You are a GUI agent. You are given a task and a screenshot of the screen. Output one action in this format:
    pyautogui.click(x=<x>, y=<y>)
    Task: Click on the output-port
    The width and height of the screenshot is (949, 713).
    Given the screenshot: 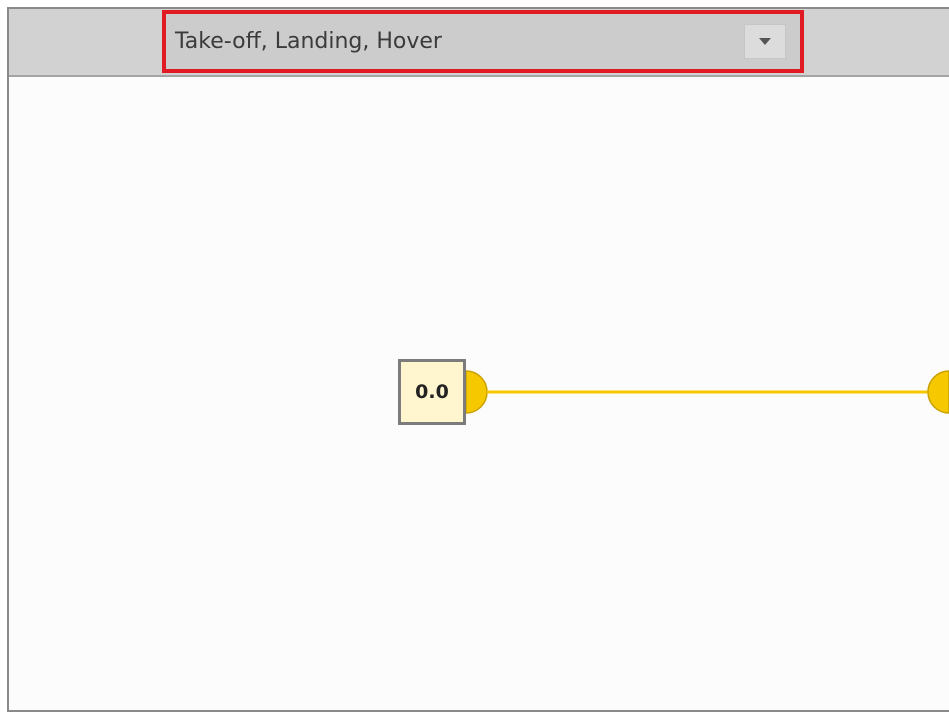 What is the action you would take?
    pyautogui.click(x=476, y=392)
    